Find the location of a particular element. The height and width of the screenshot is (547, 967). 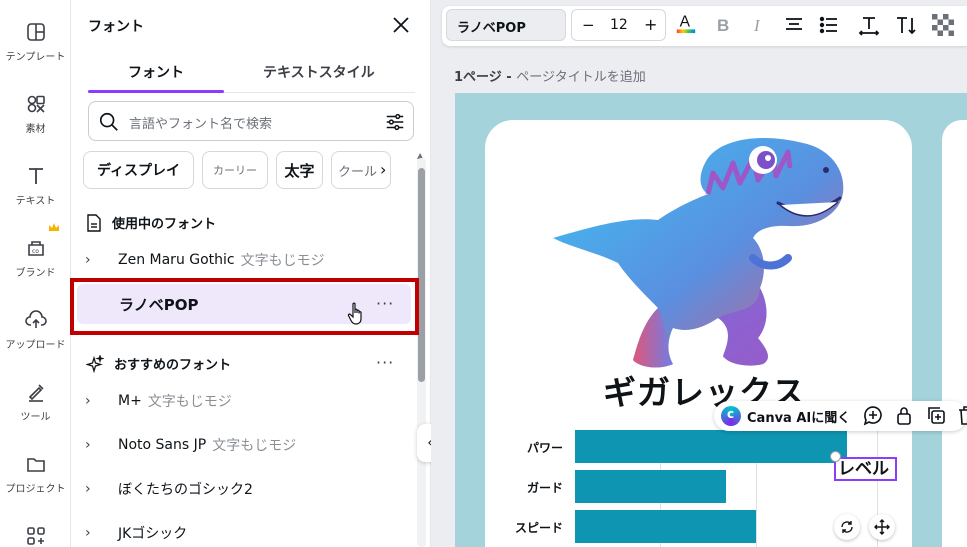

svg-text: A is located at coordinates (685, 22).